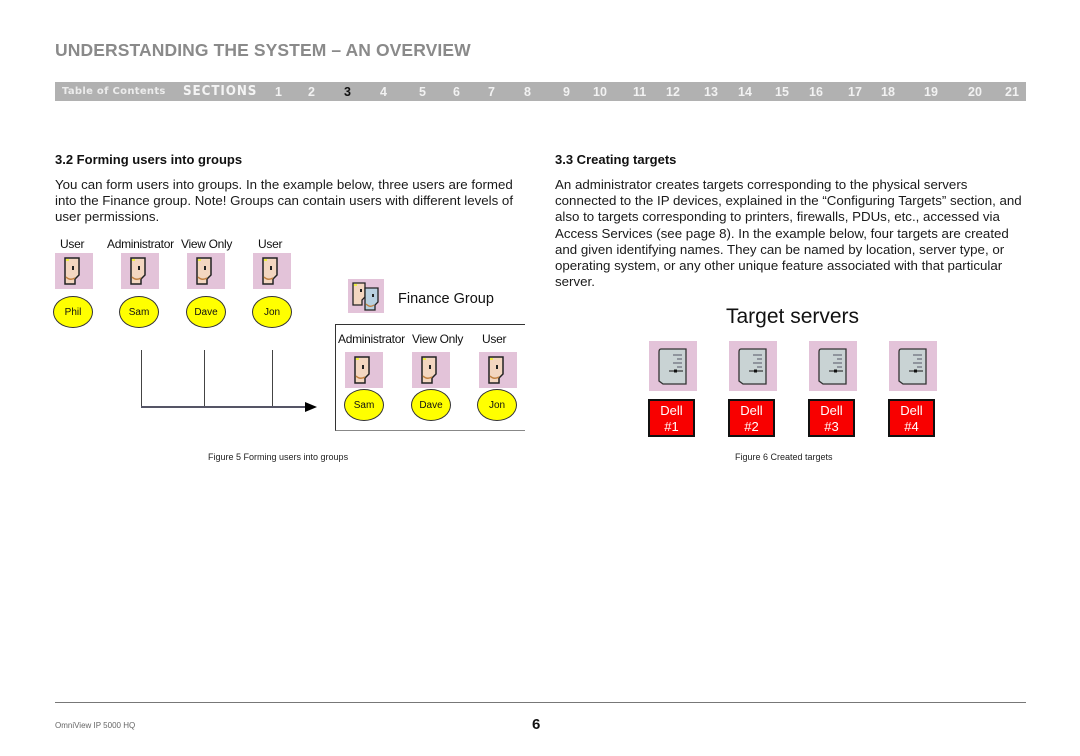 The image size is (1080, 756). What do you see at coordinates (931, 91) in the screenshot?
I see `section-link-19: 19` at bounding box center [931, 91].